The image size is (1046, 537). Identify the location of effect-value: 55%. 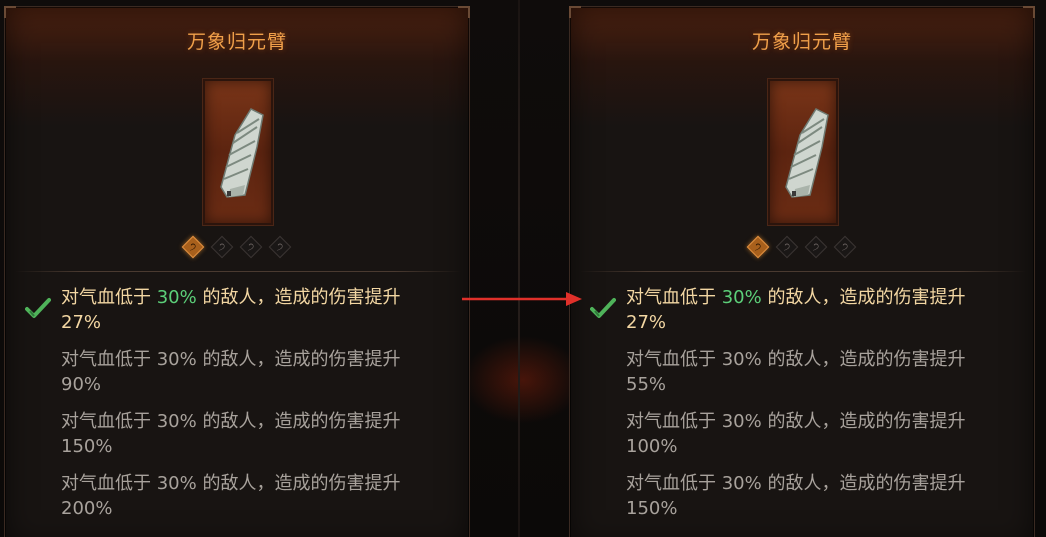
(646, 384).